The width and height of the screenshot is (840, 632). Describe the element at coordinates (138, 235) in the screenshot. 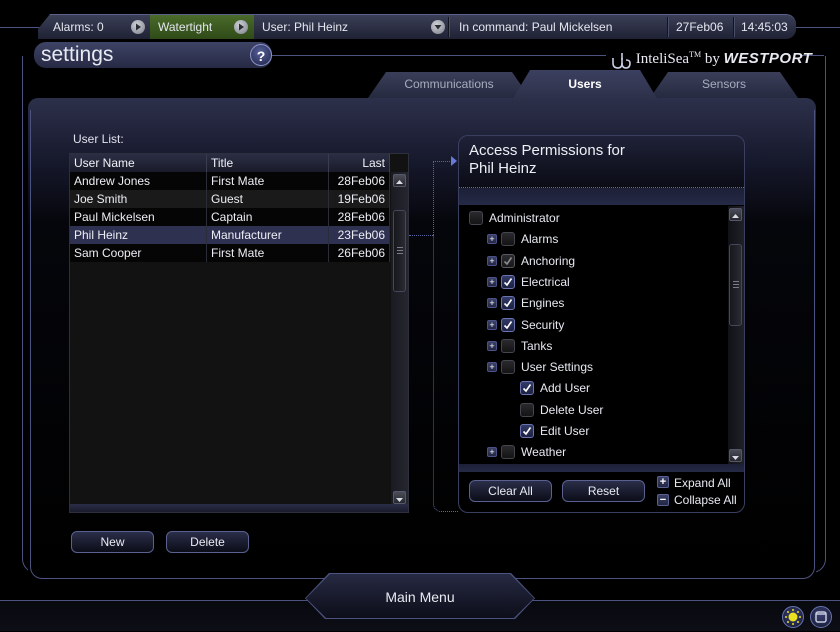

I see `cell-user-name: Phil Heinz` at that location.